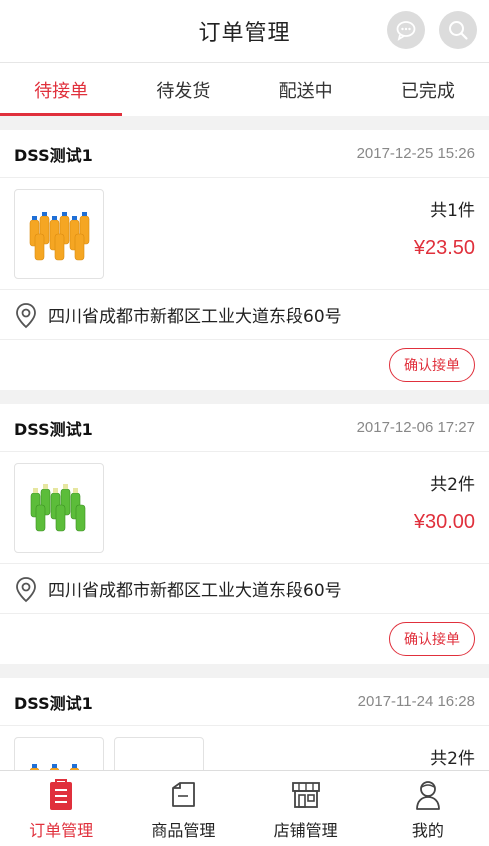  I want to click on message-button, so click(406, 30).